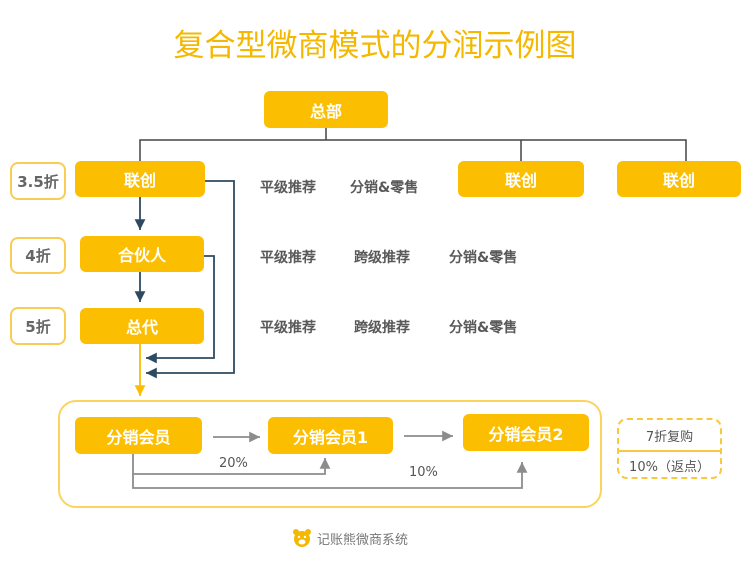  I want to click on rebate-label: 10%（返点）, so click(669, 467).